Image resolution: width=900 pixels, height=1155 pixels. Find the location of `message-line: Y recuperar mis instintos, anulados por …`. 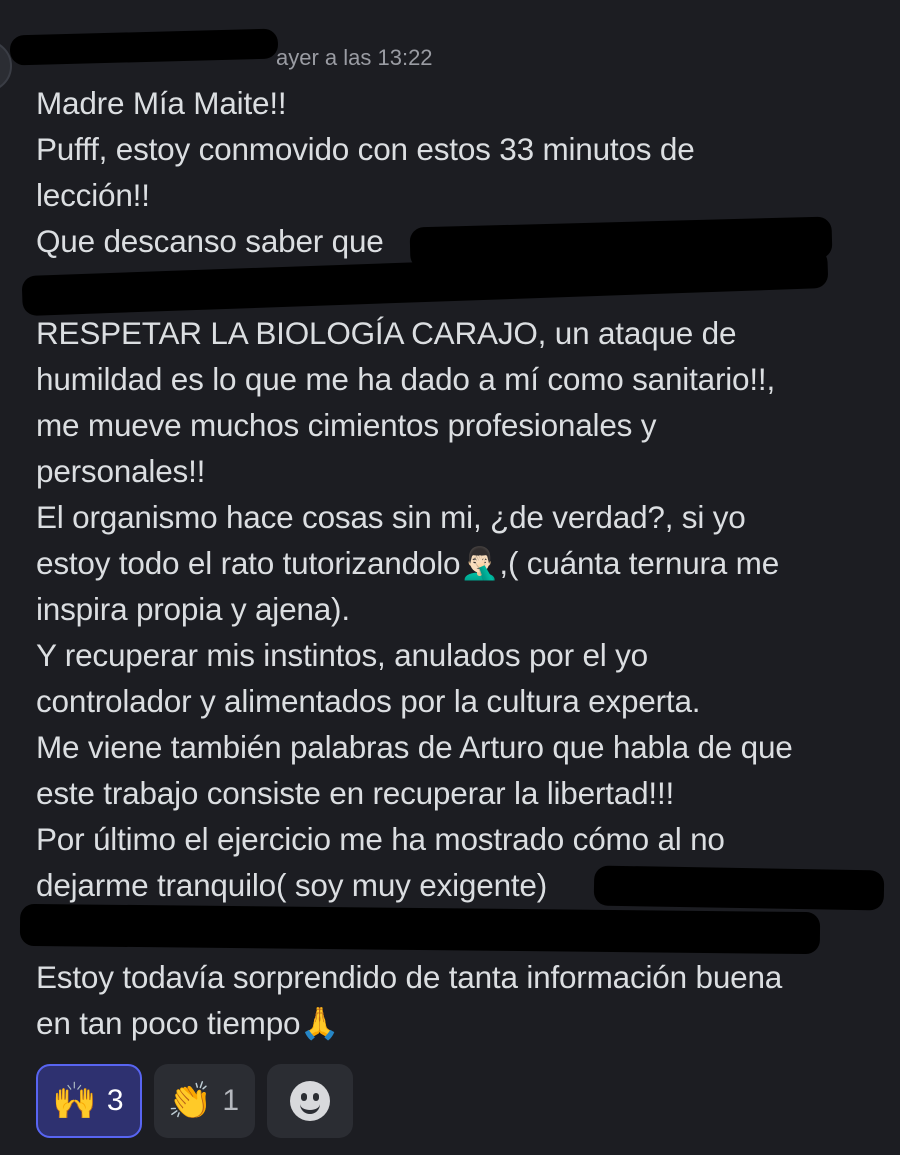

message-line: Y recuperar mis instintos, anulados por … is located at coordinates (342, 655).